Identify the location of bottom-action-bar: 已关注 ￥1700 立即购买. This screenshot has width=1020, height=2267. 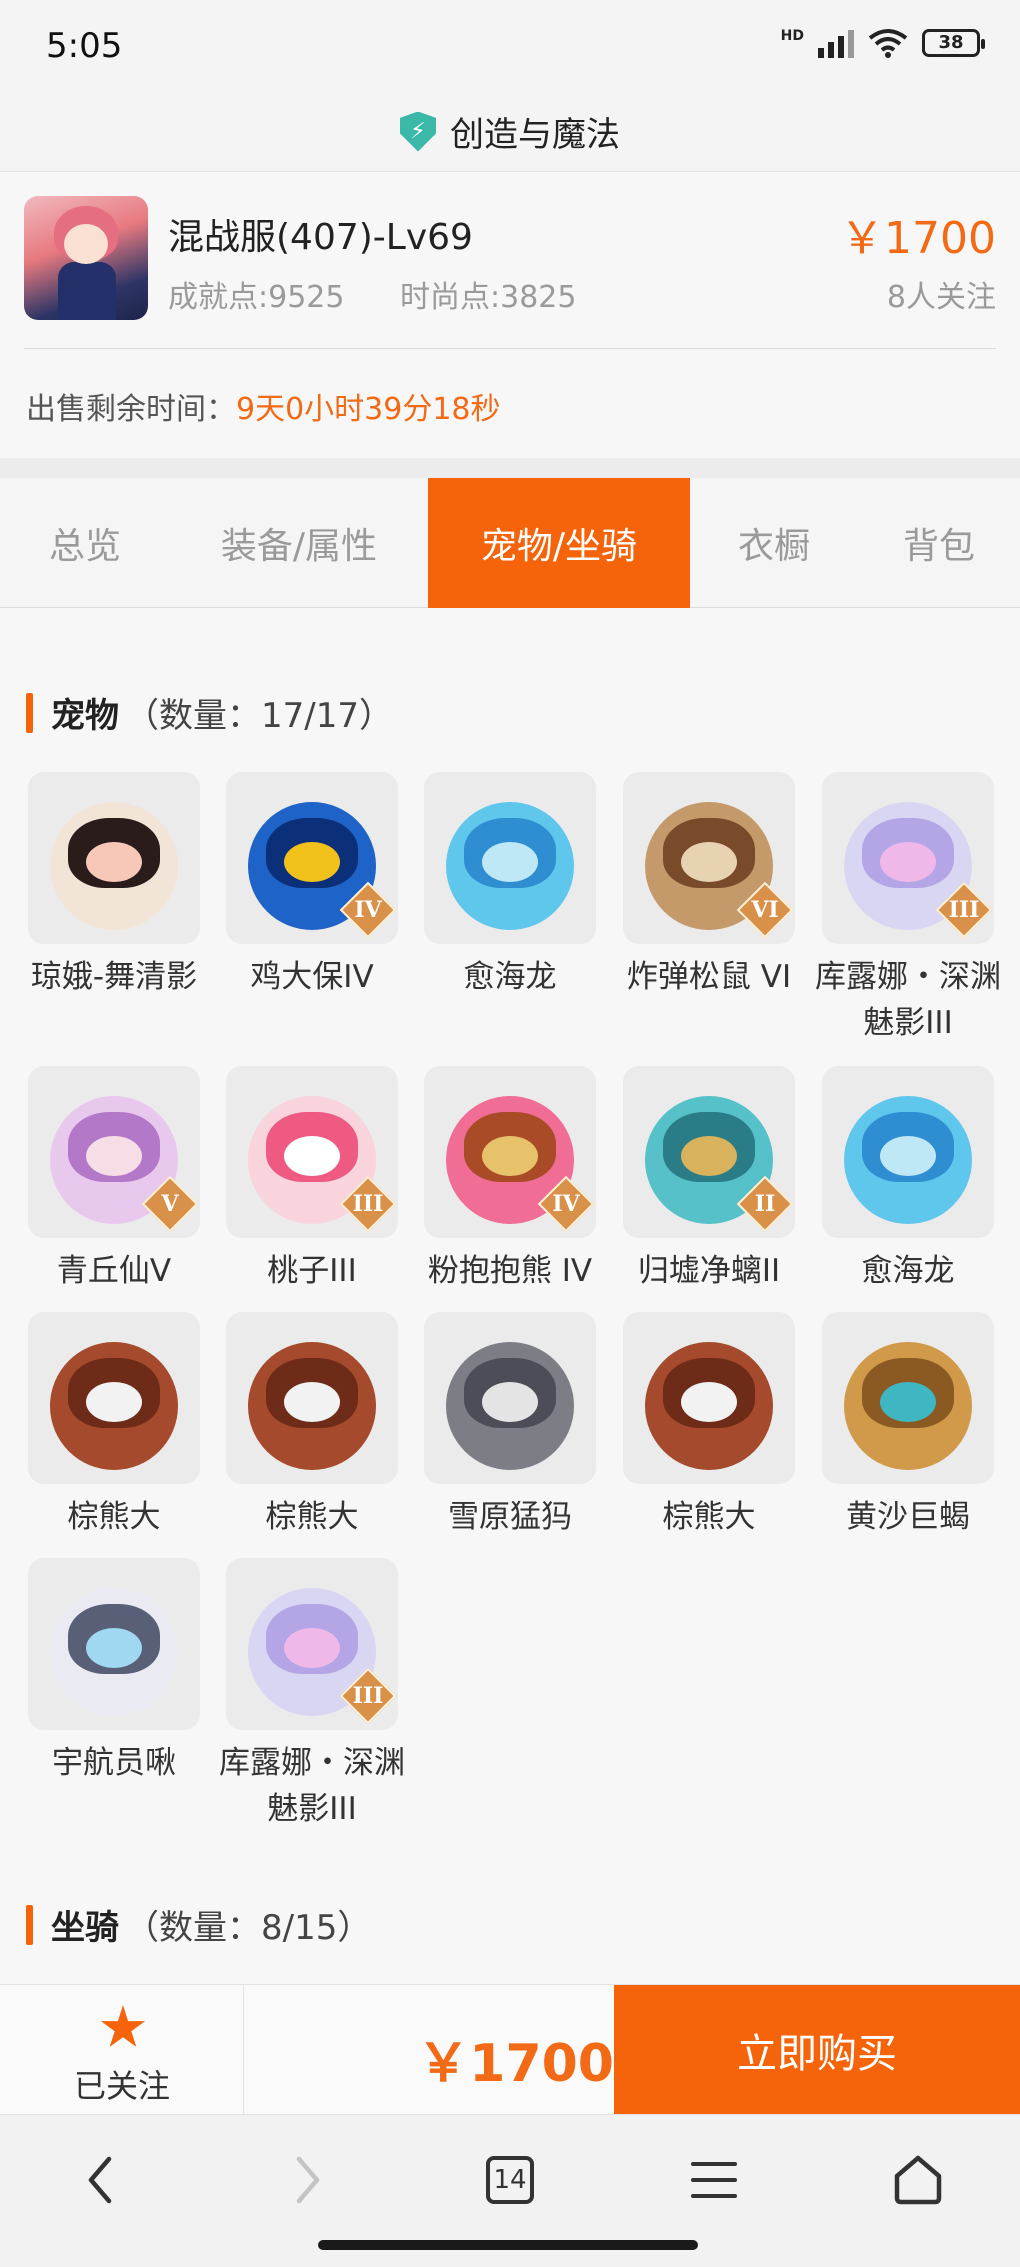
(510, 2049).